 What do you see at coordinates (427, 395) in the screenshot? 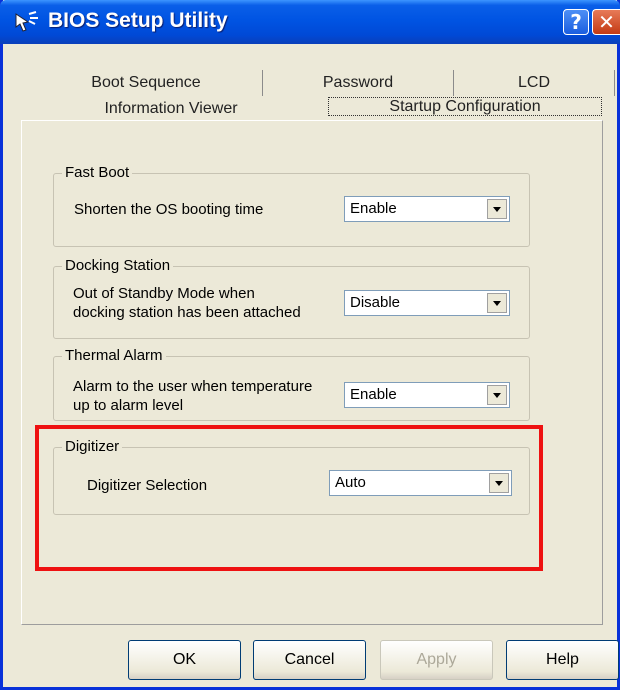
I see `thermal-select: Enable` at bounding box center [427, 395].